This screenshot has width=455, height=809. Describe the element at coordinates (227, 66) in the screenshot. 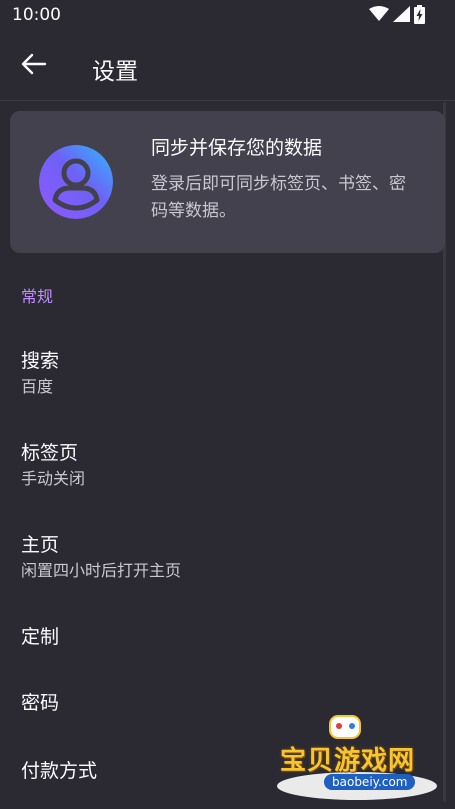

I see `toolbar: 设置` at that location.